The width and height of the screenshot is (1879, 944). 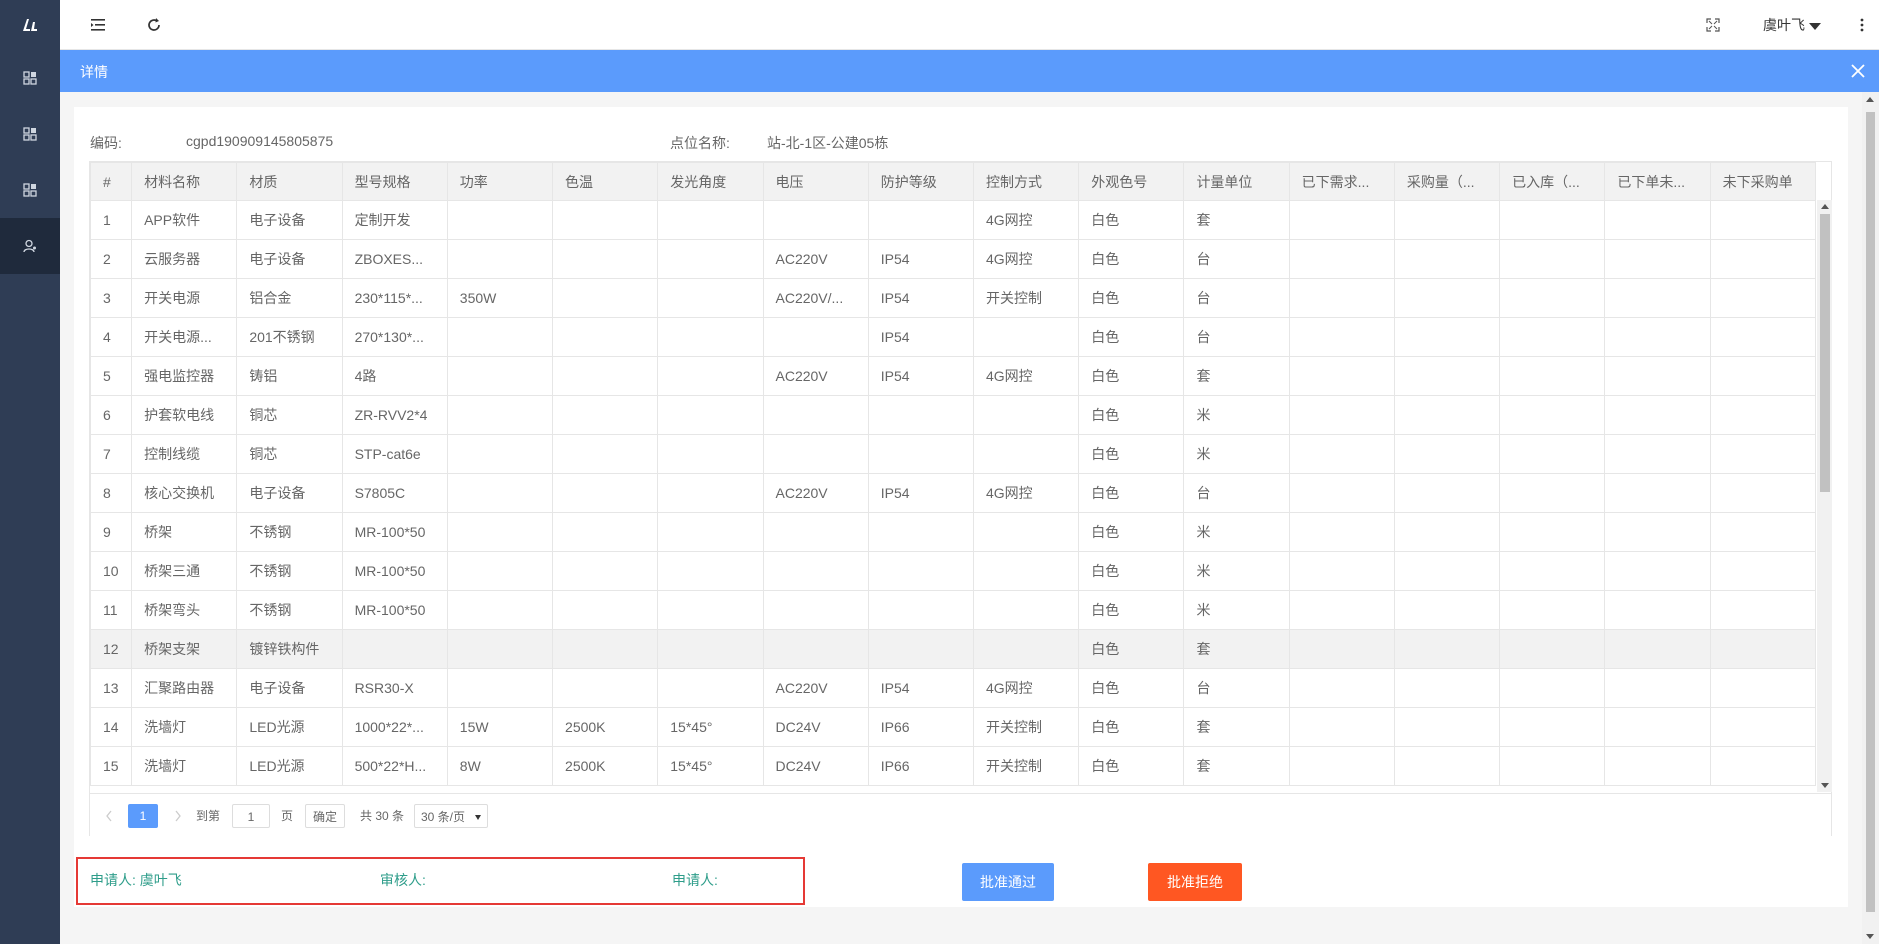 I want to click on dialog-header: 详情, so click(x=969, y=71).